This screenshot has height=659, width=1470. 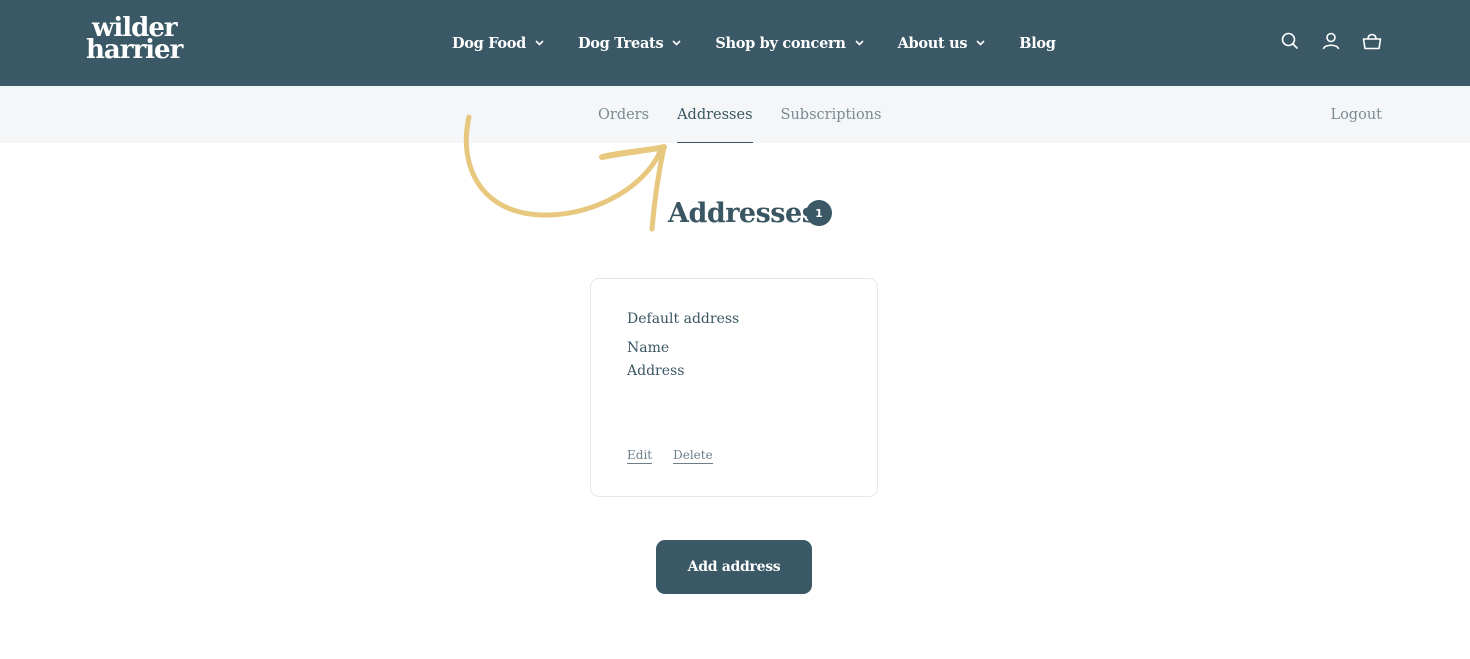 I want to click on address-card: Default address Name Address Edit Delete, so click(x=734, y=387).